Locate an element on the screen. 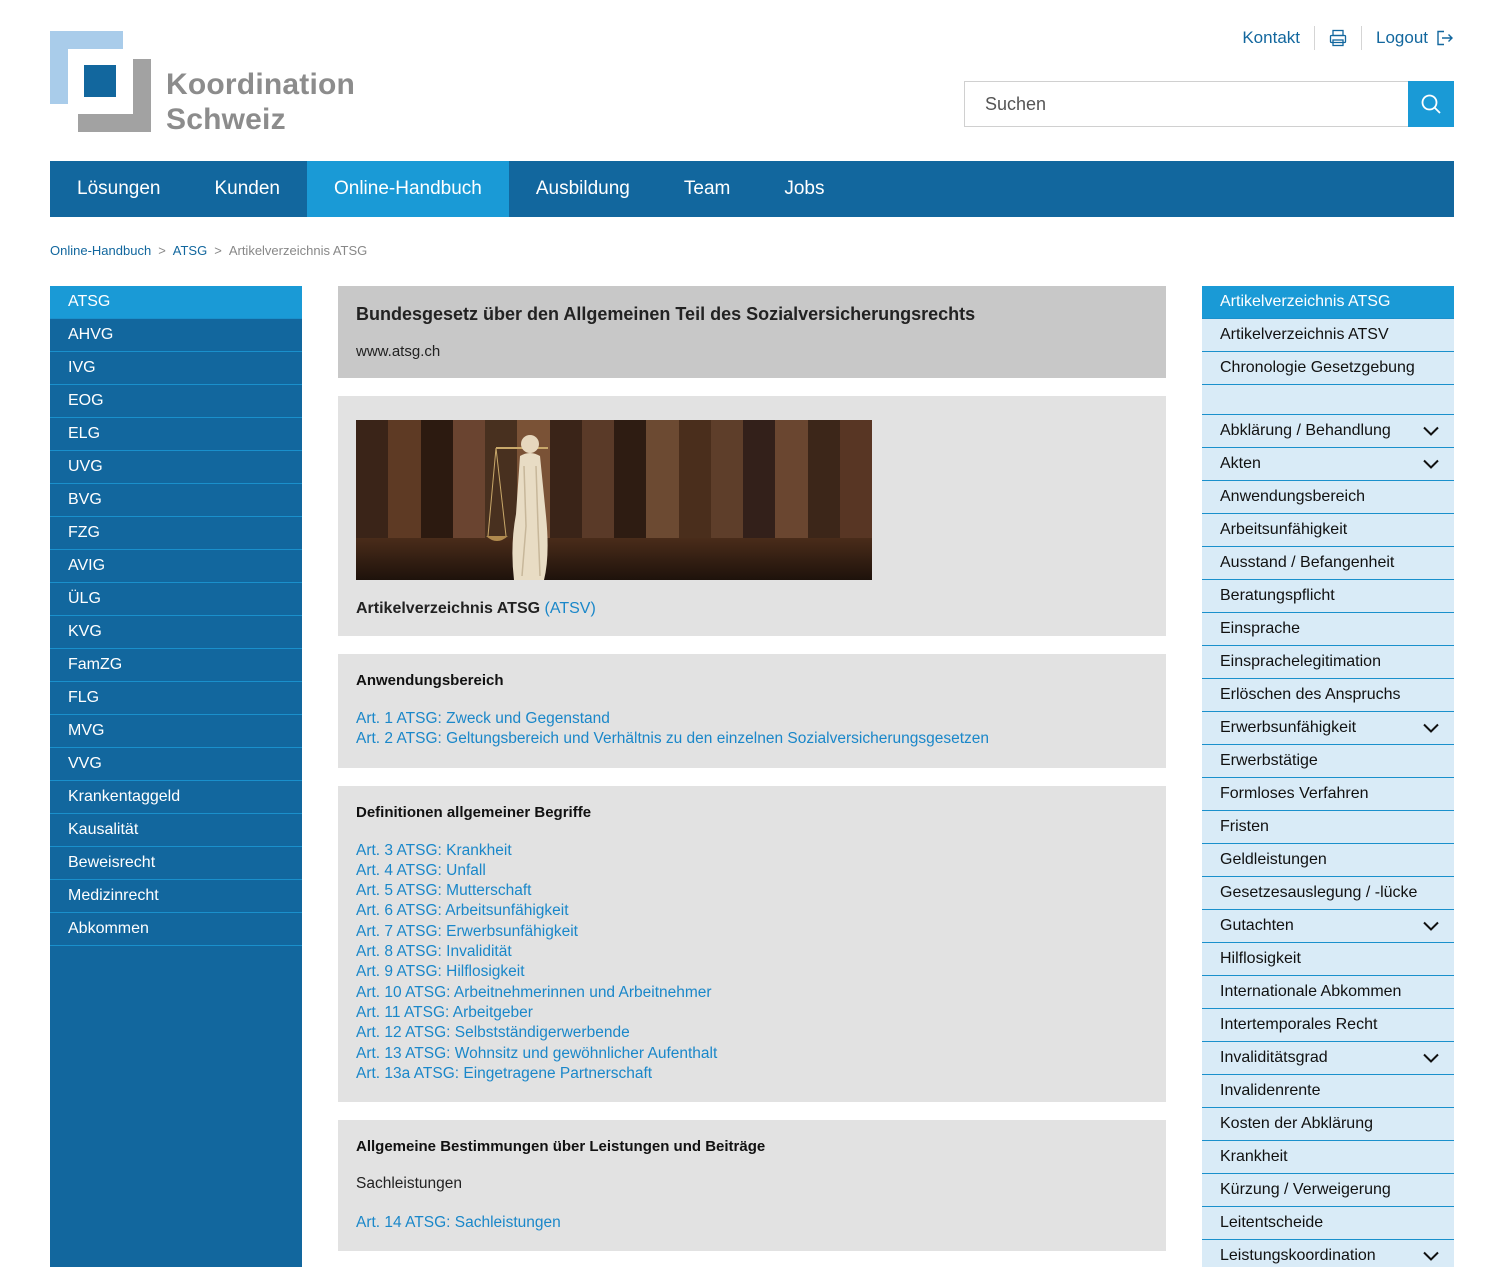 Image resolution: width=1500 pixels, height=1267 pixels. topic-item-label: Akten is located at coordinates (1240, 463).